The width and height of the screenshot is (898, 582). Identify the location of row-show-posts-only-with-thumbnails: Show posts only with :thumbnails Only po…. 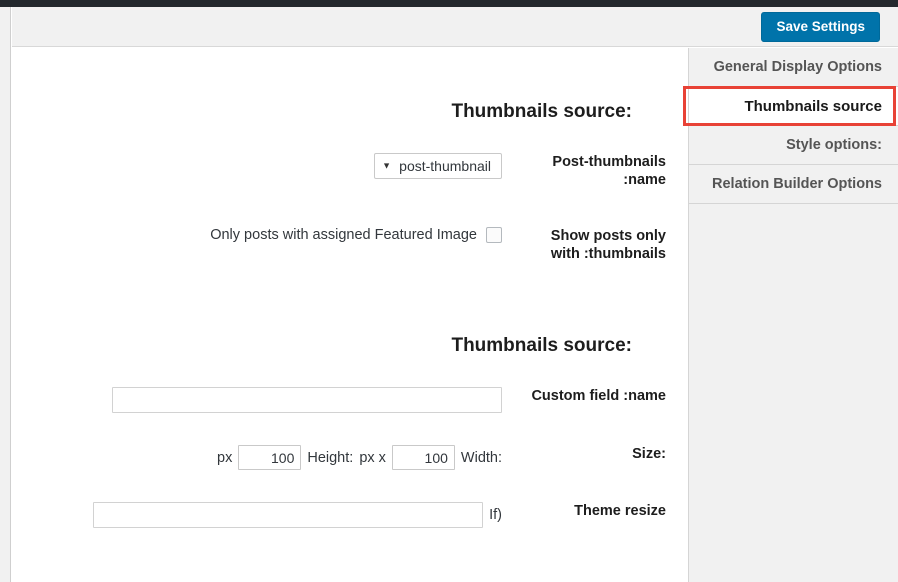
(345, 245).